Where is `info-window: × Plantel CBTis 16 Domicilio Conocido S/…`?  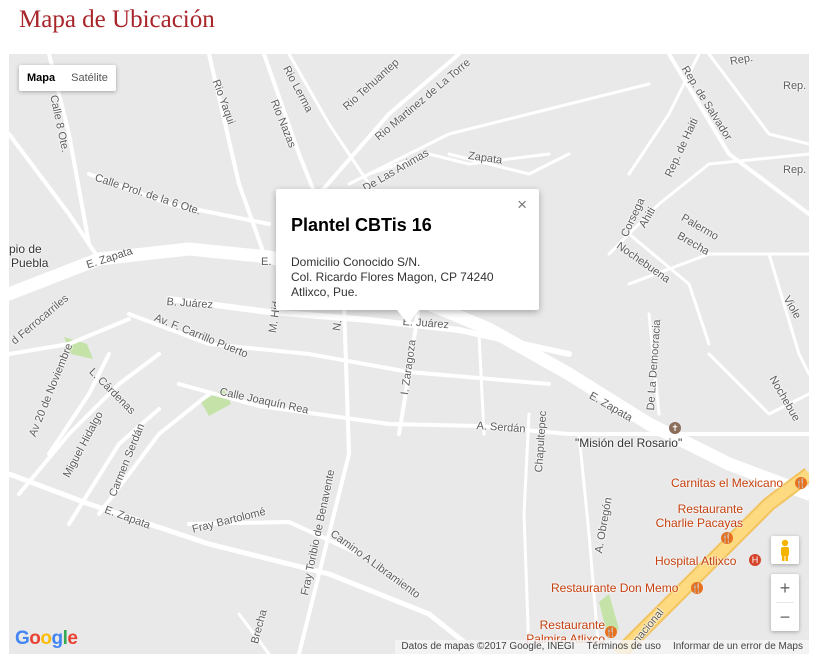 info-window: × Plantel CBTis 16 Domicilio Conocido S/… is located at coordinates (407, 256).